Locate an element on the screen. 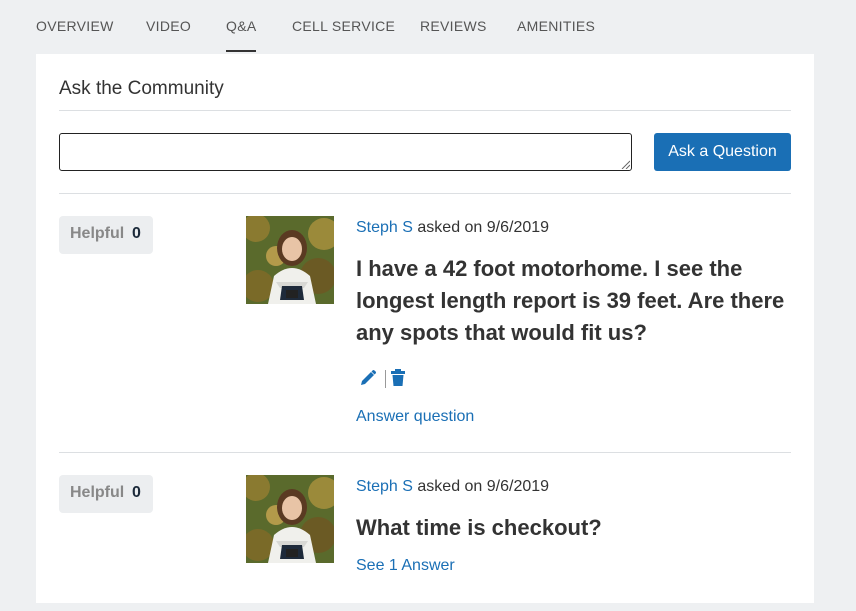  question-text: What time is checkout? is located at coordinates (479, 527).